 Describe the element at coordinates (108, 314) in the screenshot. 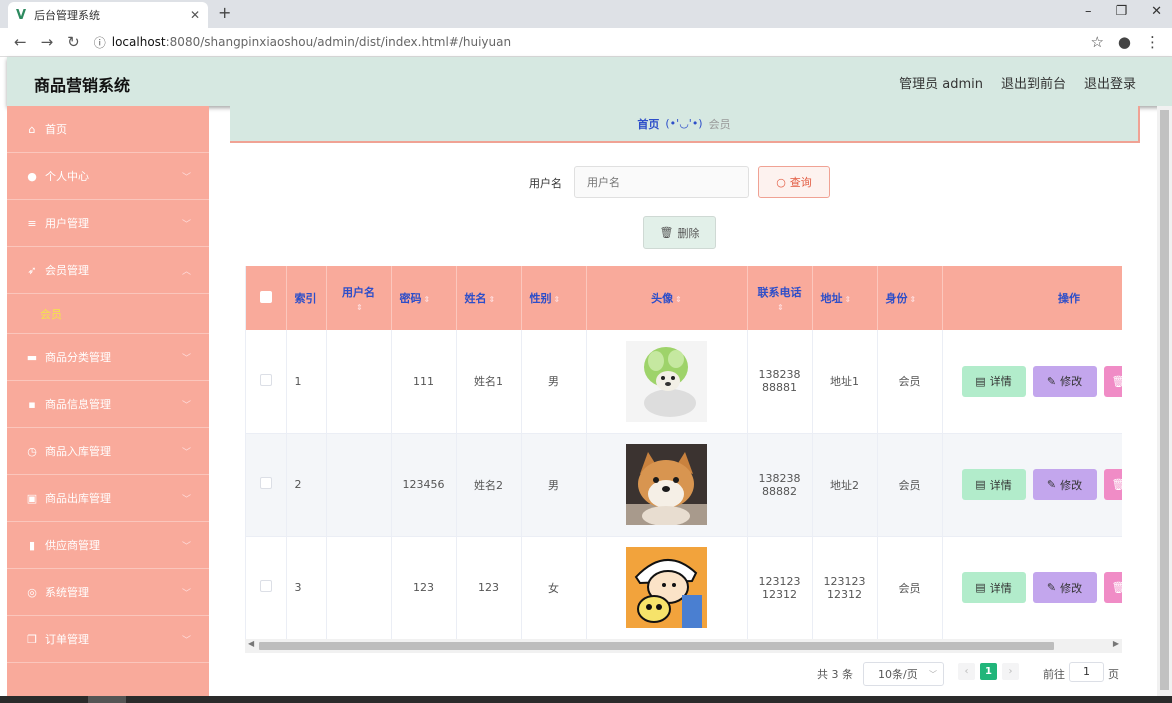

I see `sidebar-subitem-member: 会员` at that location.